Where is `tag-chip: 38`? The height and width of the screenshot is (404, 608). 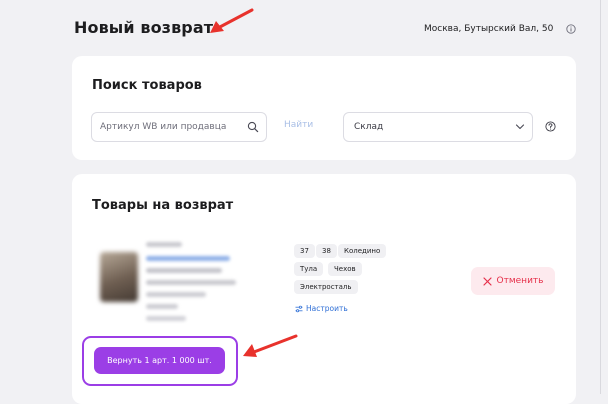
tag-chip: 38 is located at coordinates (326, 251).